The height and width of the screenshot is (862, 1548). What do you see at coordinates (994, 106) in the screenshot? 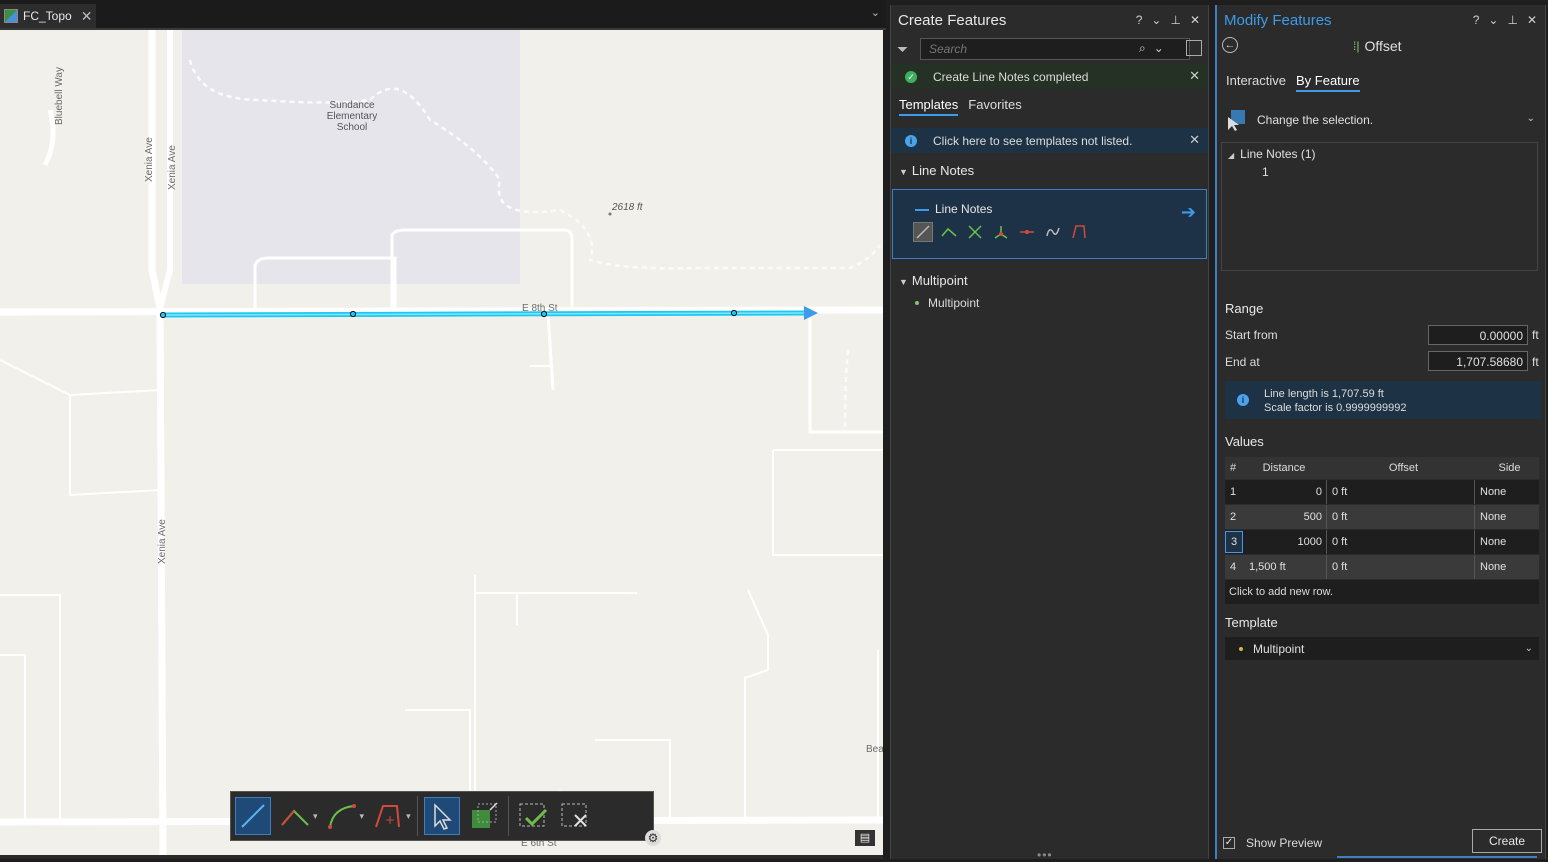
I see `tab-favorites: Favorites` at bounding box center [994, 106].